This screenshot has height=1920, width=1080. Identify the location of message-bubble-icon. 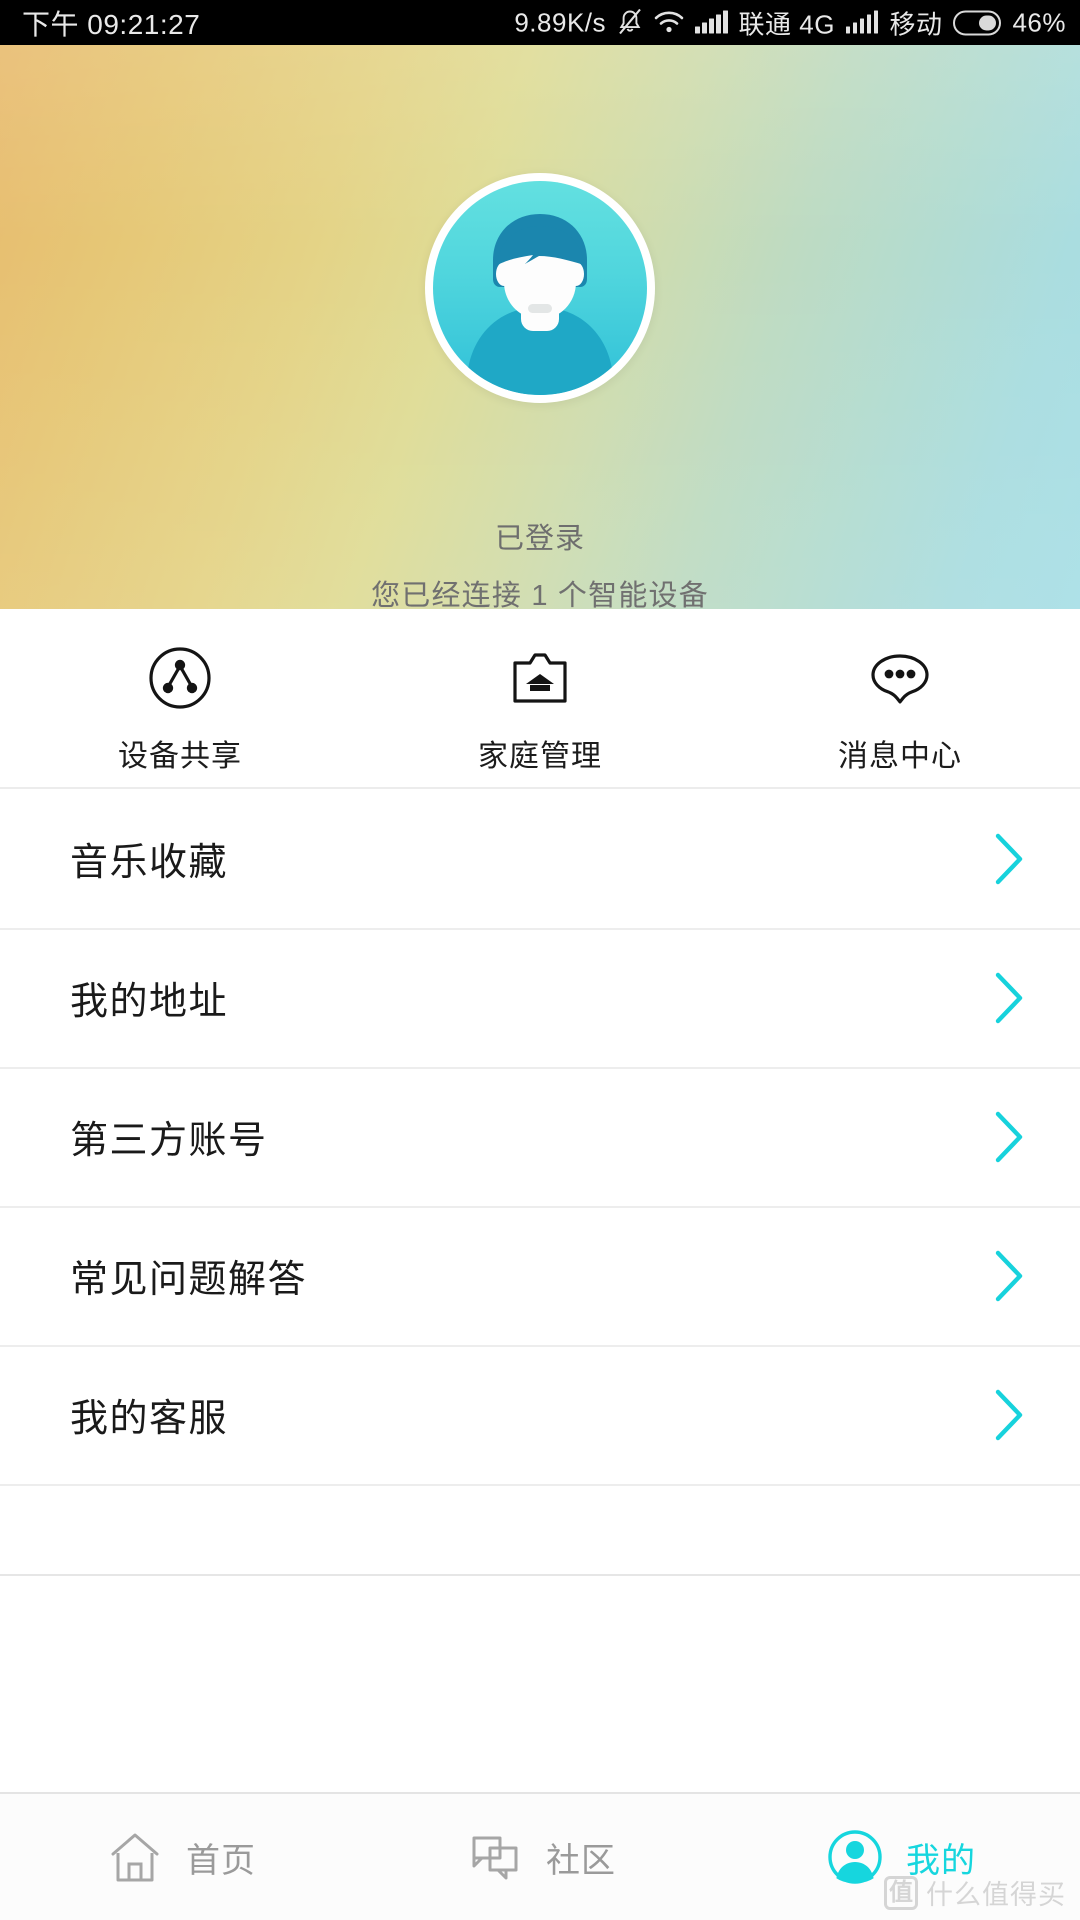
(900, 678).